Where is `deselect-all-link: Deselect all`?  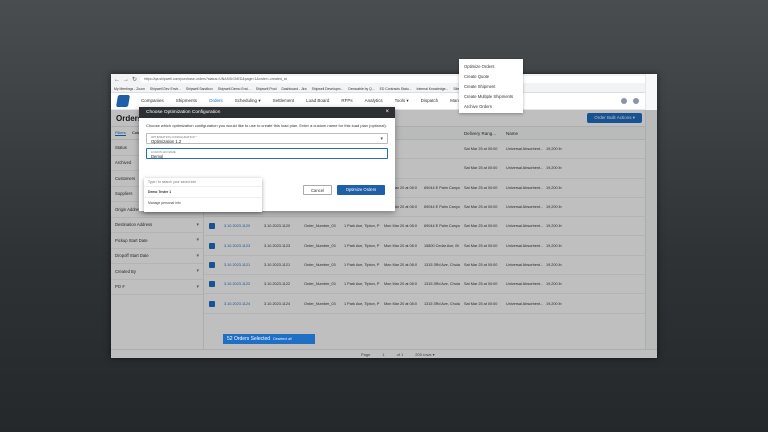
deselect-all-link: Deselect all is located at coordinates (282, 339).